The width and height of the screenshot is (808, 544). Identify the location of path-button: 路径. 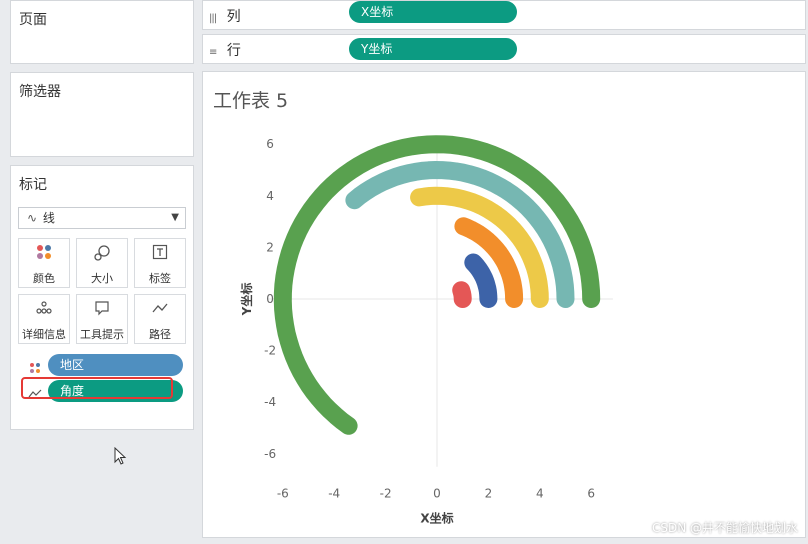
(160, 319).